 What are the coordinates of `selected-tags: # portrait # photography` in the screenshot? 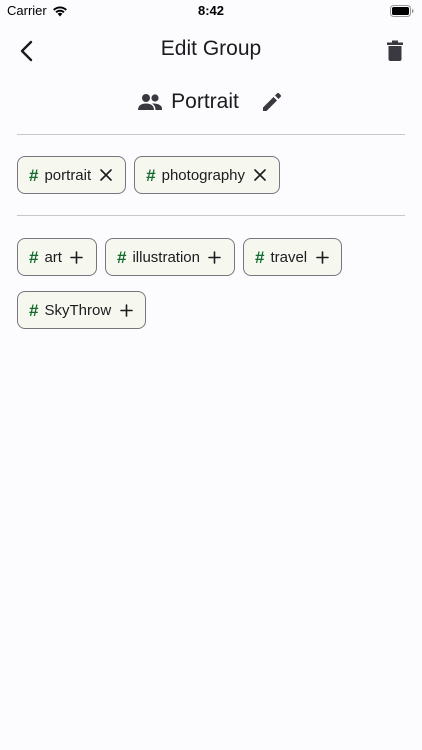 It's located at (211, 175).